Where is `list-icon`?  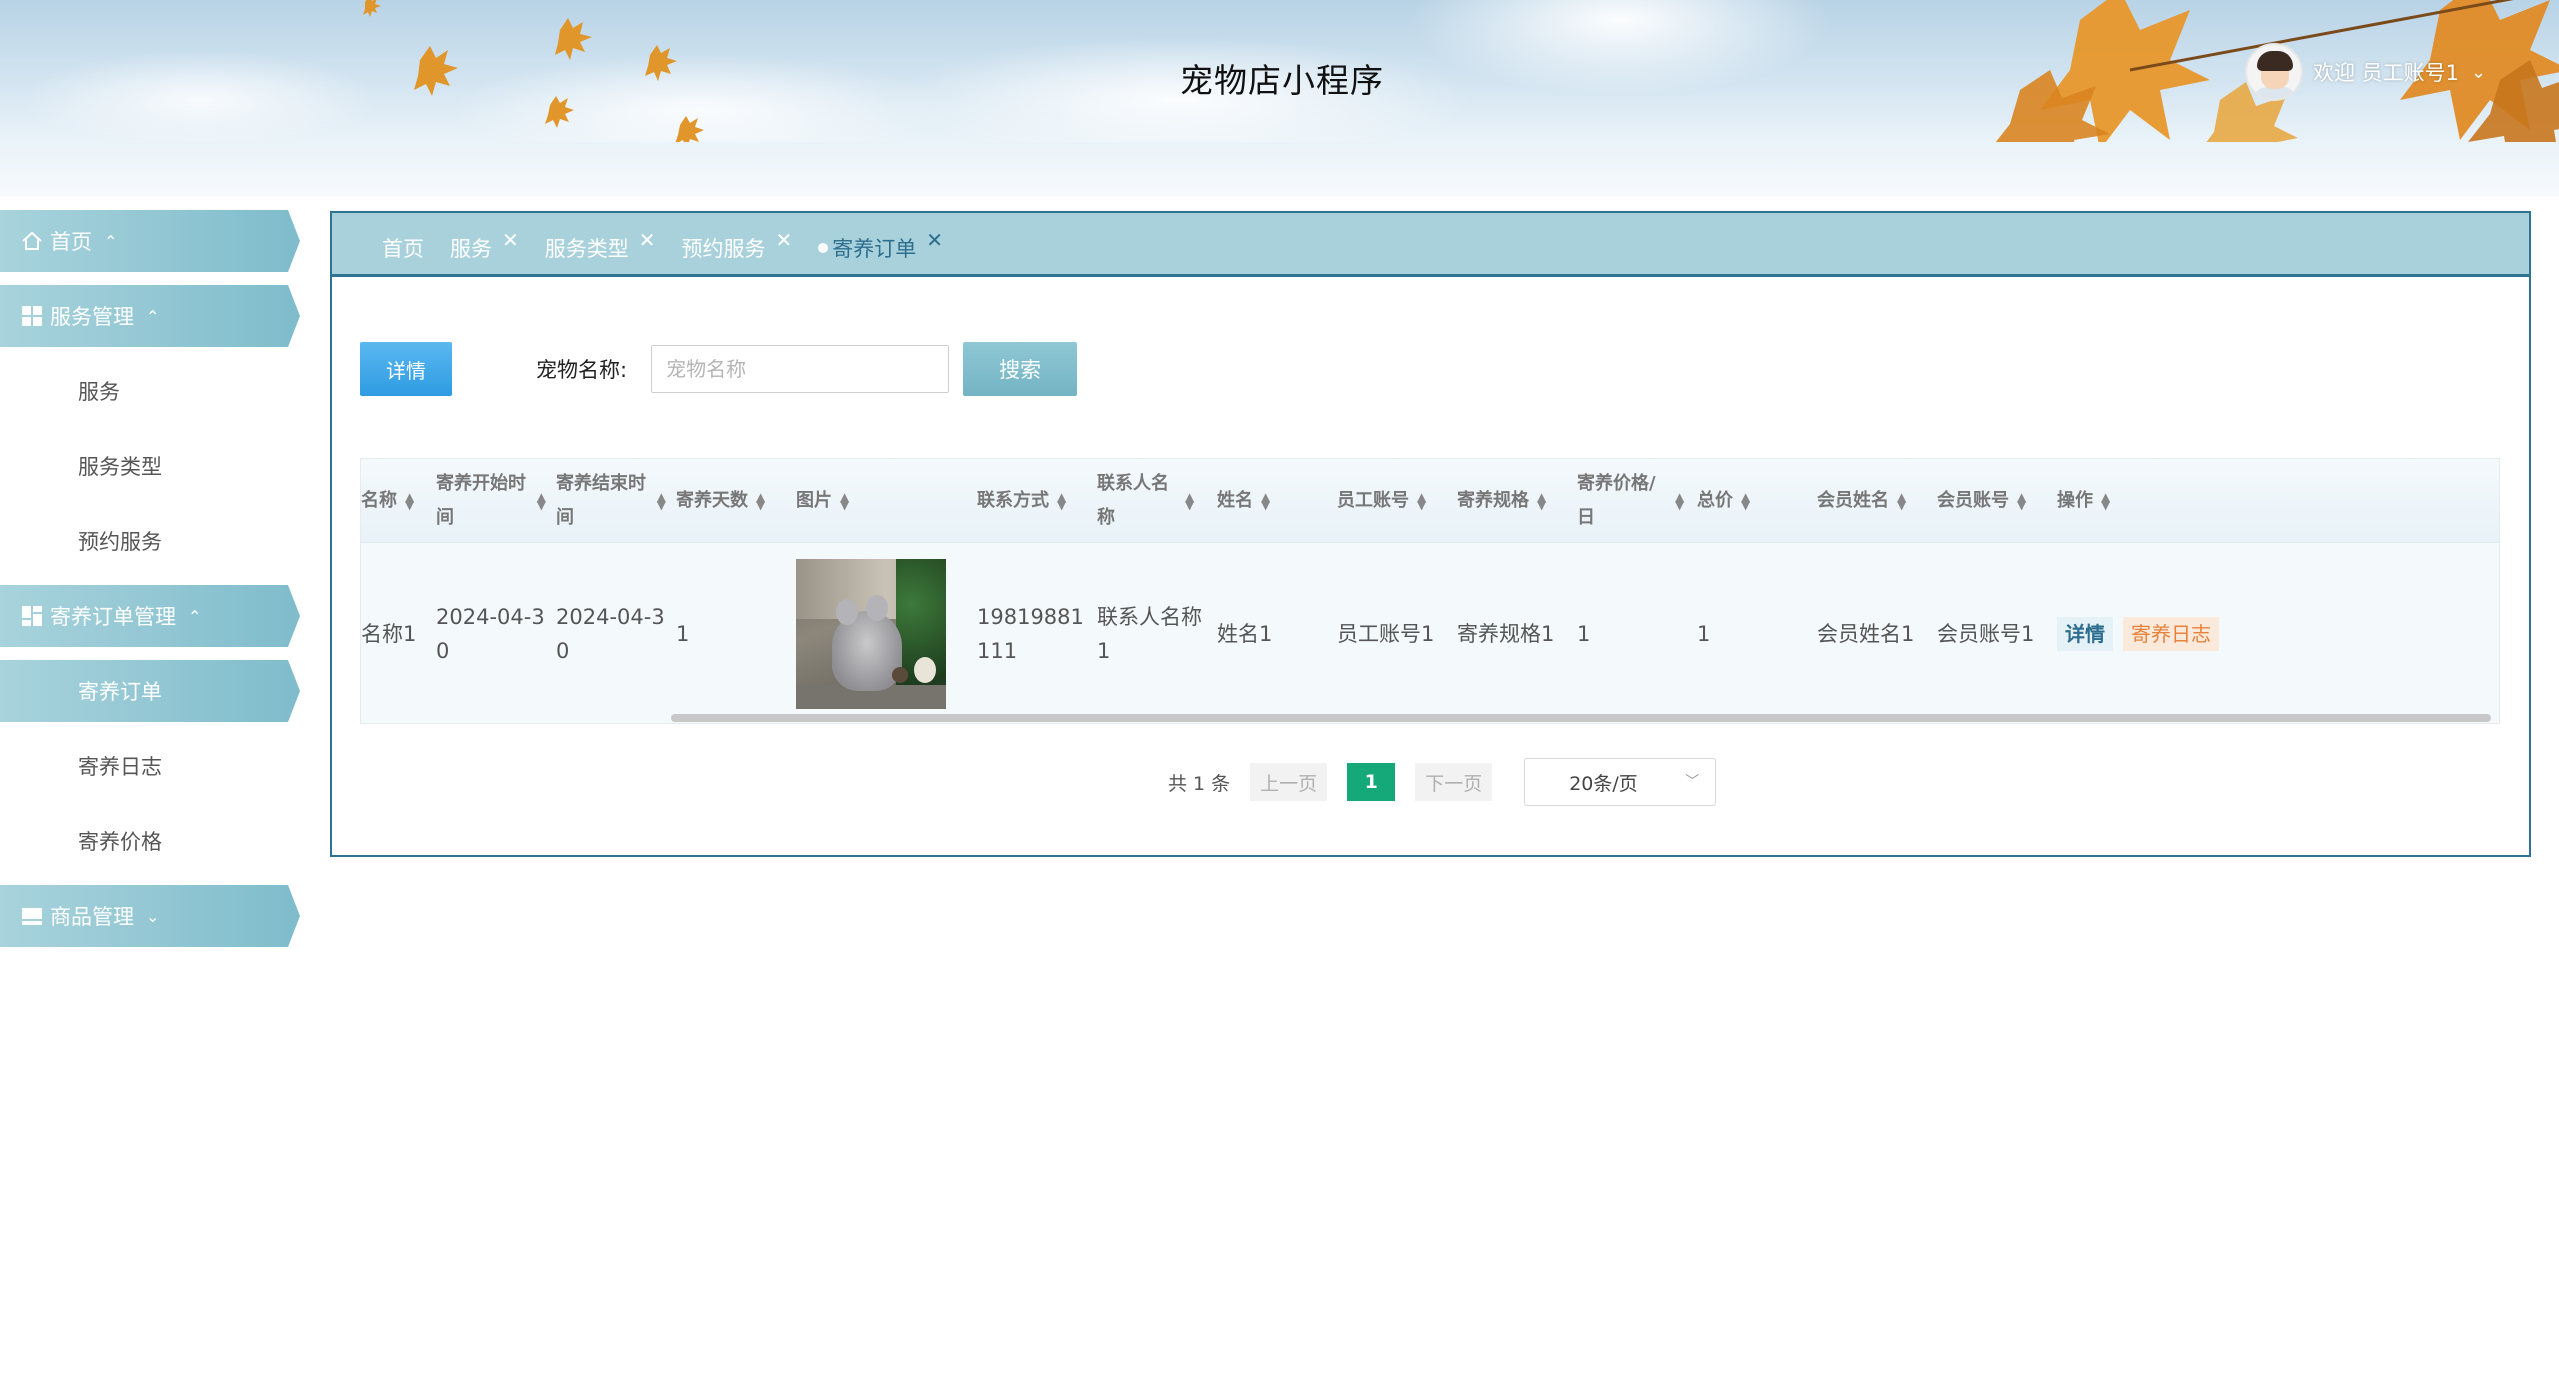
list-icon is located at coordinates (32, 916).